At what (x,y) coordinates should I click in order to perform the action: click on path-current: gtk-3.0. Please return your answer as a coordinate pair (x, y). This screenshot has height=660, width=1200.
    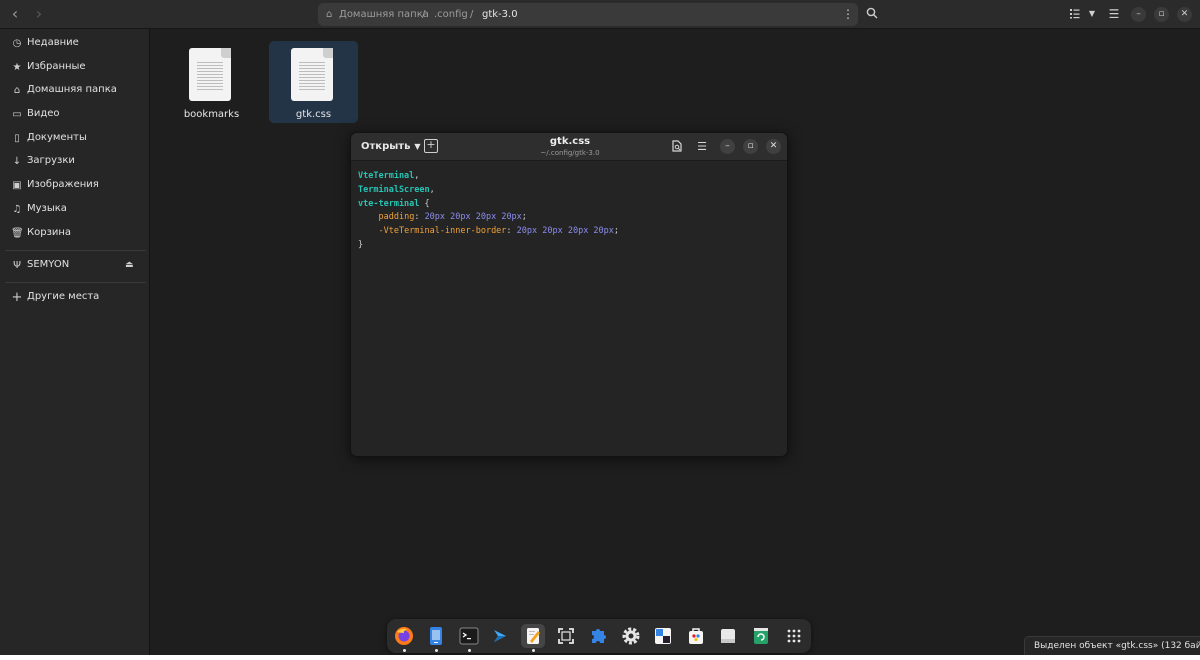
    Looking at the image, I should click on (500, 14).